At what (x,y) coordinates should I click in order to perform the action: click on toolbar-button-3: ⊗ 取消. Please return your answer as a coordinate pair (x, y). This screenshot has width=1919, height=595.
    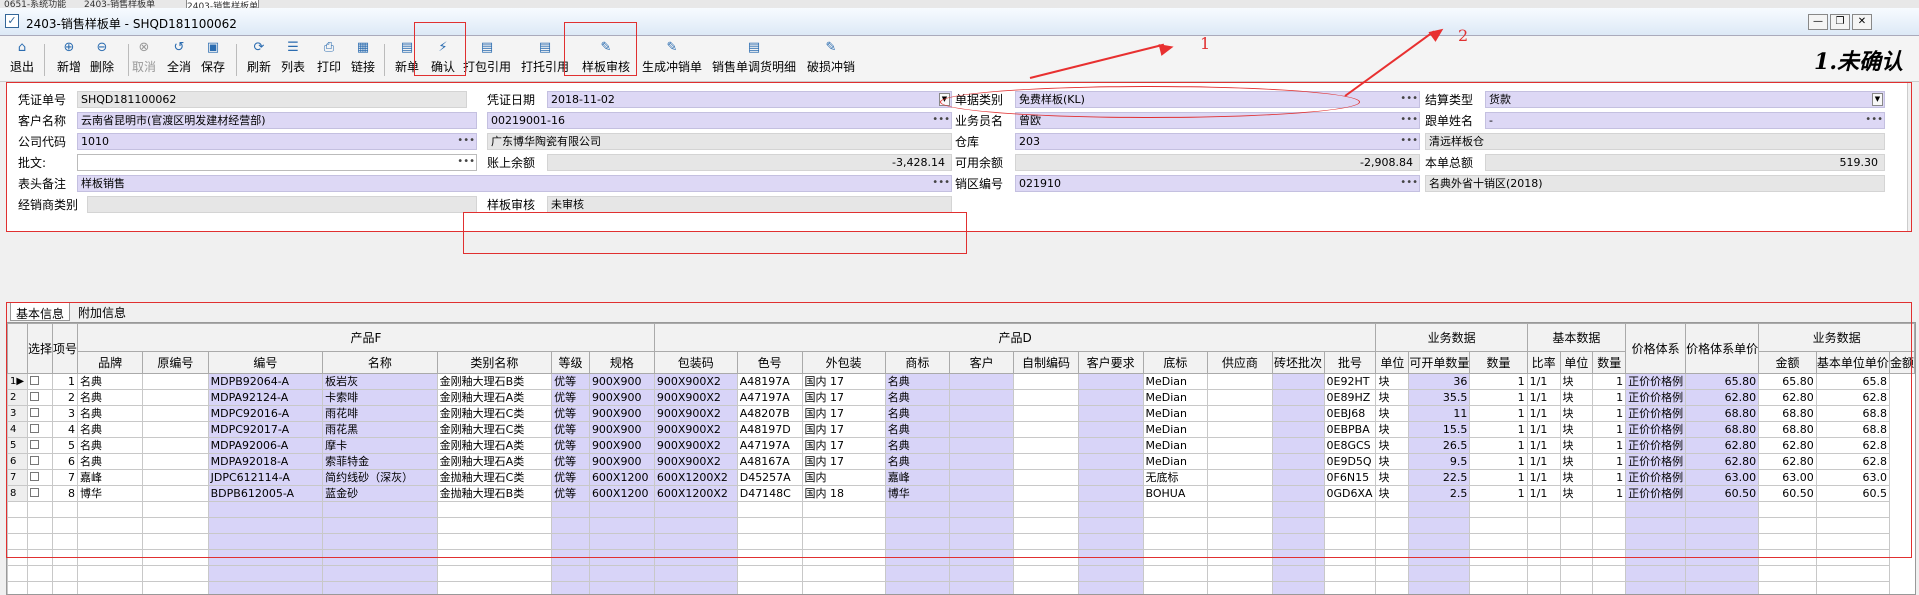
    Looking at the image, I should click on (144, 59).